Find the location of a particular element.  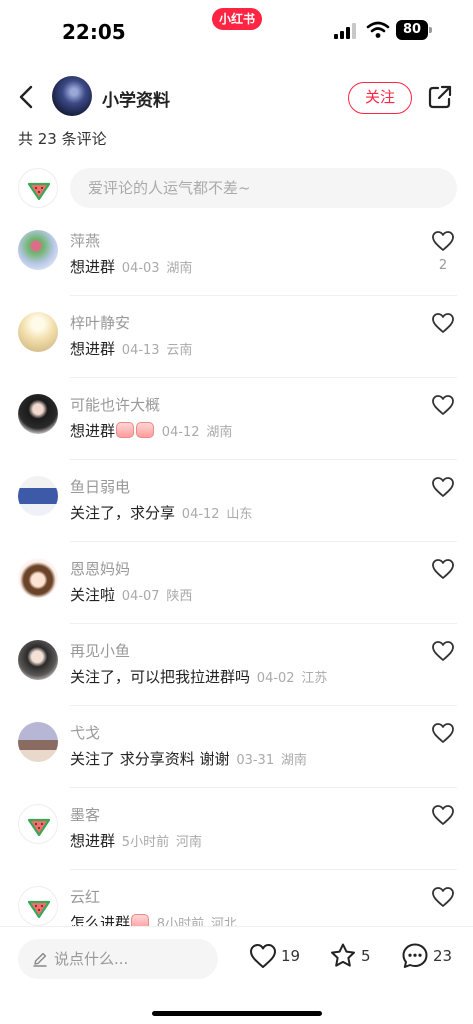

comment-text: 关注了，求分享 is located at coordinates (123, 513).